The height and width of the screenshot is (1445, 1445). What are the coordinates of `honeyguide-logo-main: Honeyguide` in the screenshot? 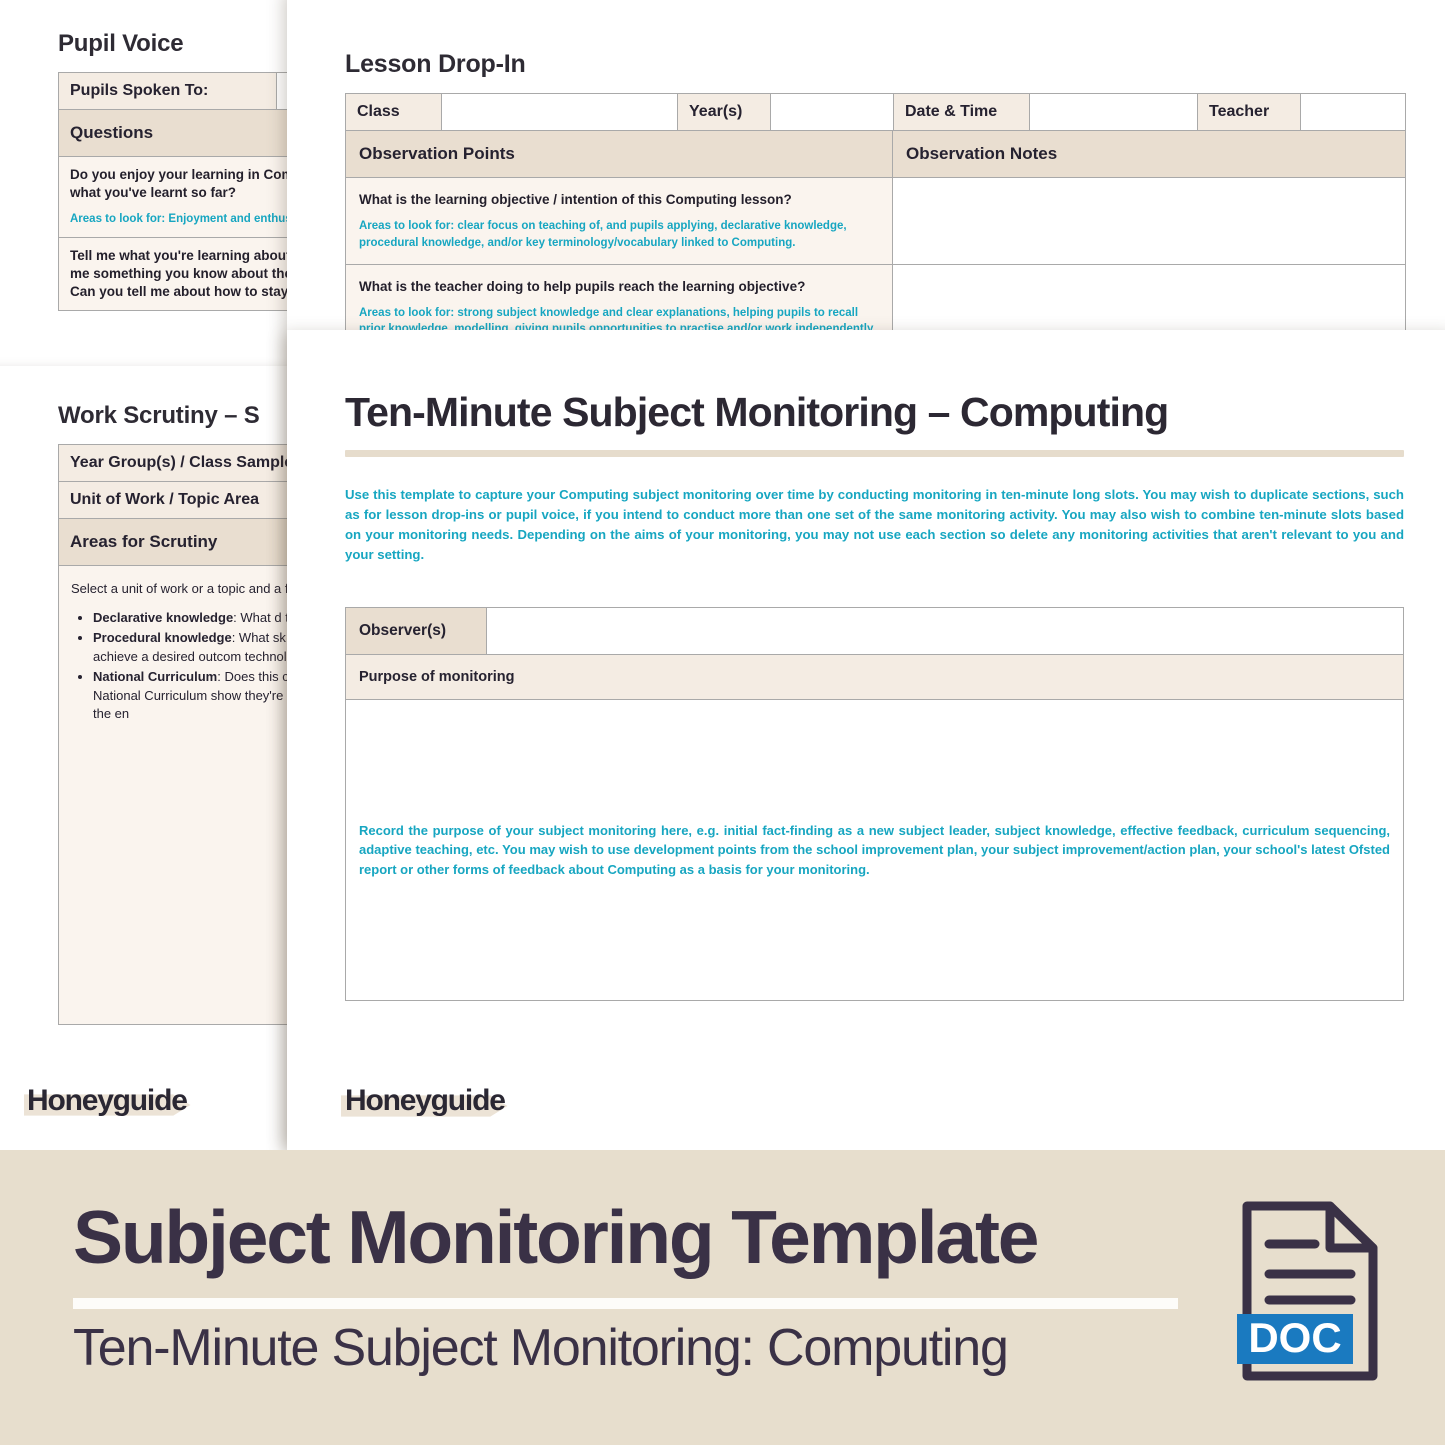 It's located at (424, 1100).